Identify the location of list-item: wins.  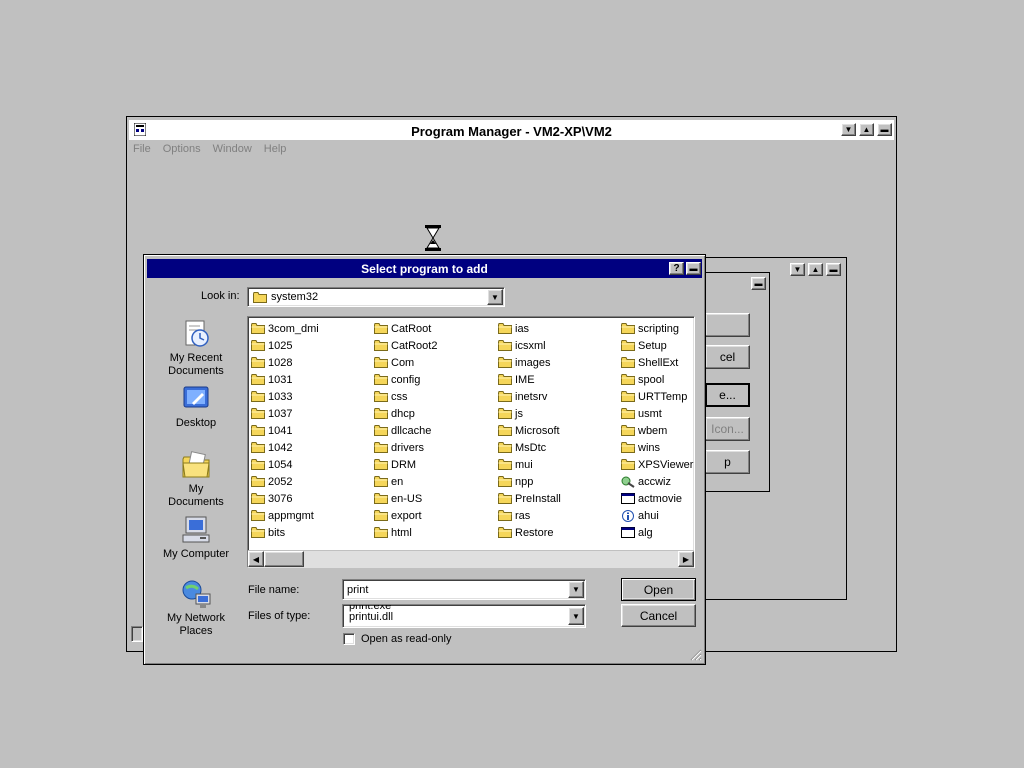
(657, 447).